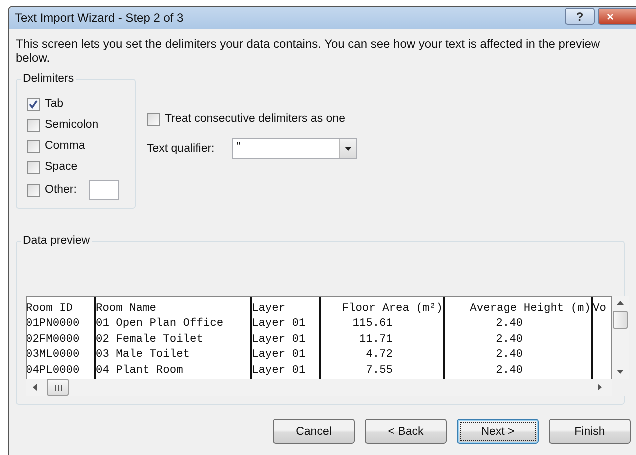  Describe the element at coordinates (269, 309) in the screenshot. I see `column-header: Layer` at that location.